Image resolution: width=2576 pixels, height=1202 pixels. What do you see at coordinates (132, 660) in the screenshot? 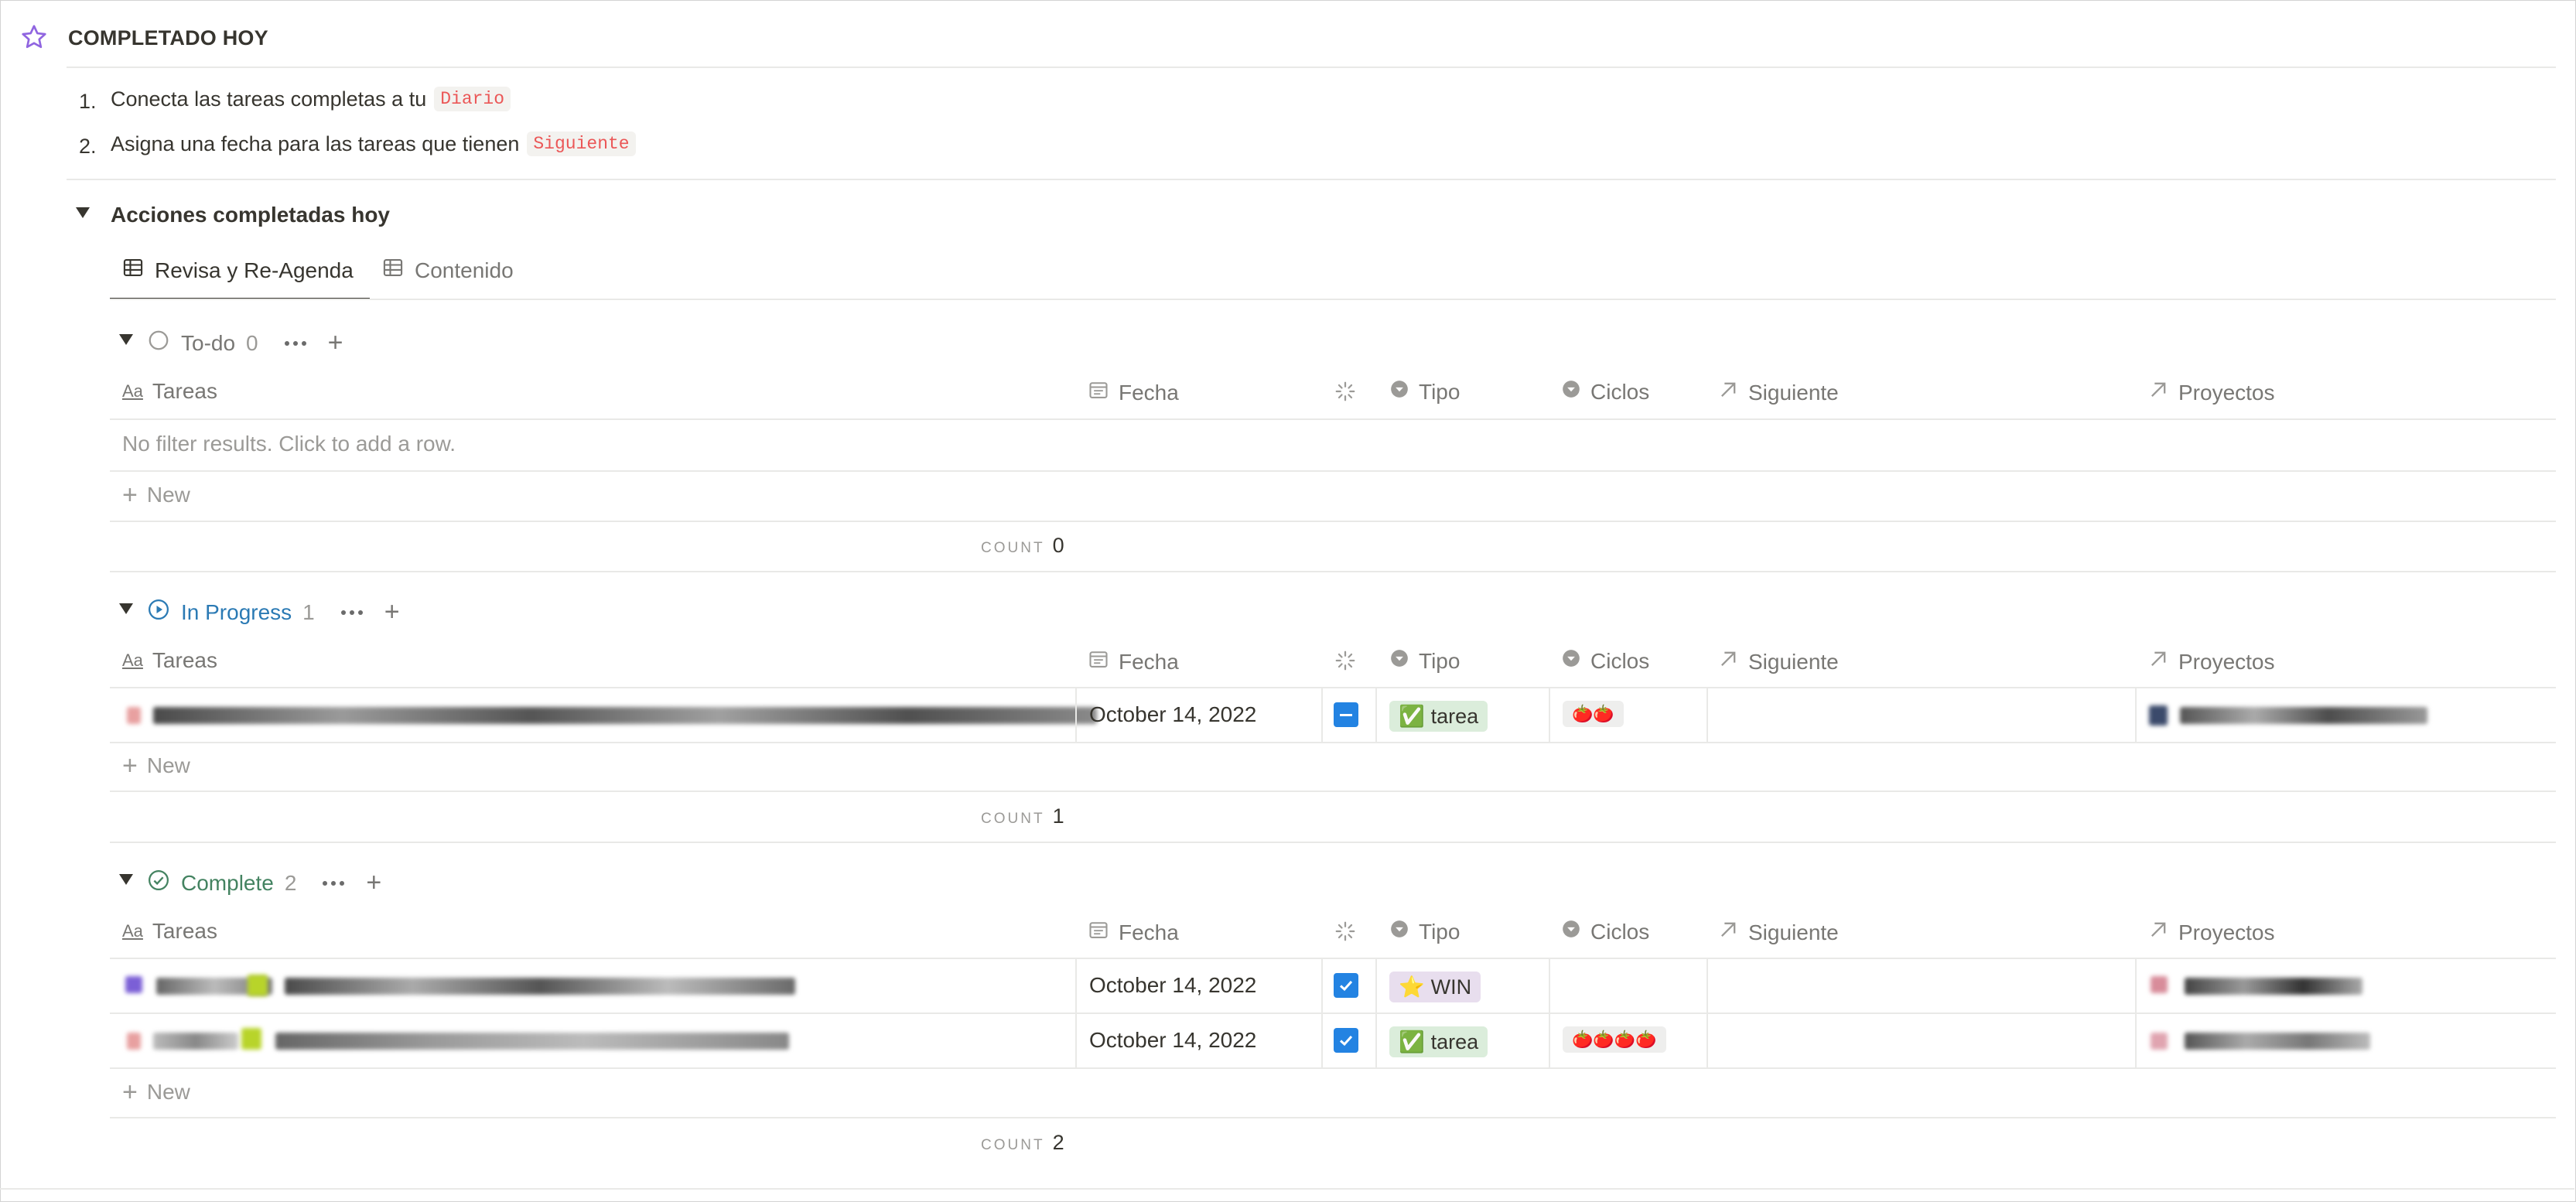
I see `text-property-icon: Aa` at bounding box center [132, 660].